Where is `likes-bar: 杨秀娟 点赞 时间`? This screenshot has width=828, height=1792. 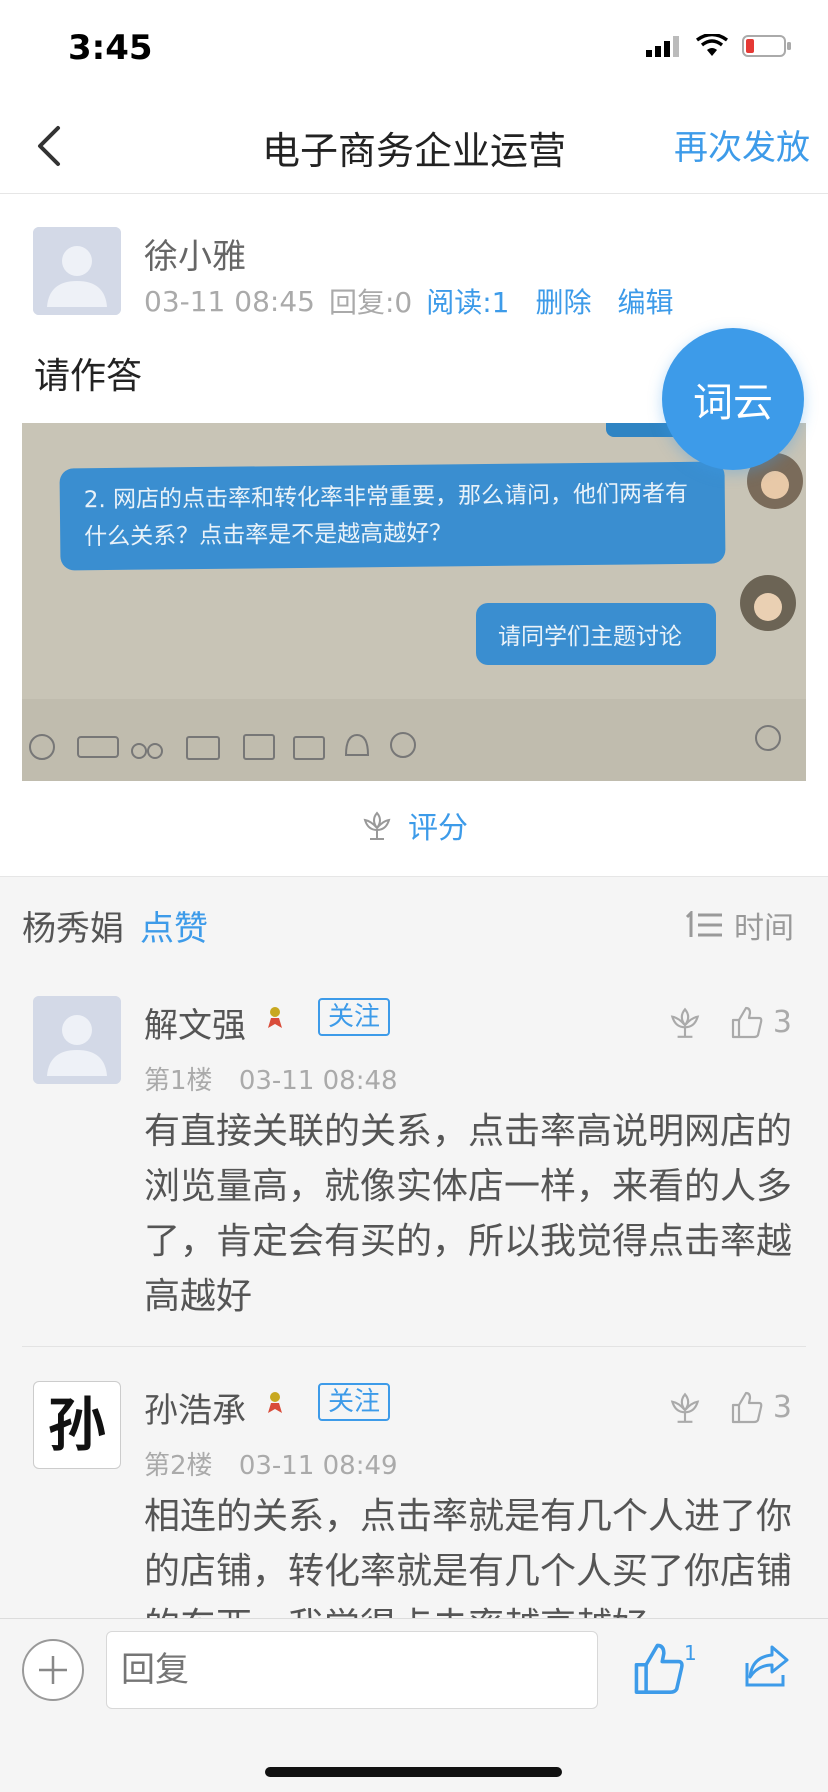 likes-bar: 杨秀娟 点赞 时间 is located at coordinates (414, 919).